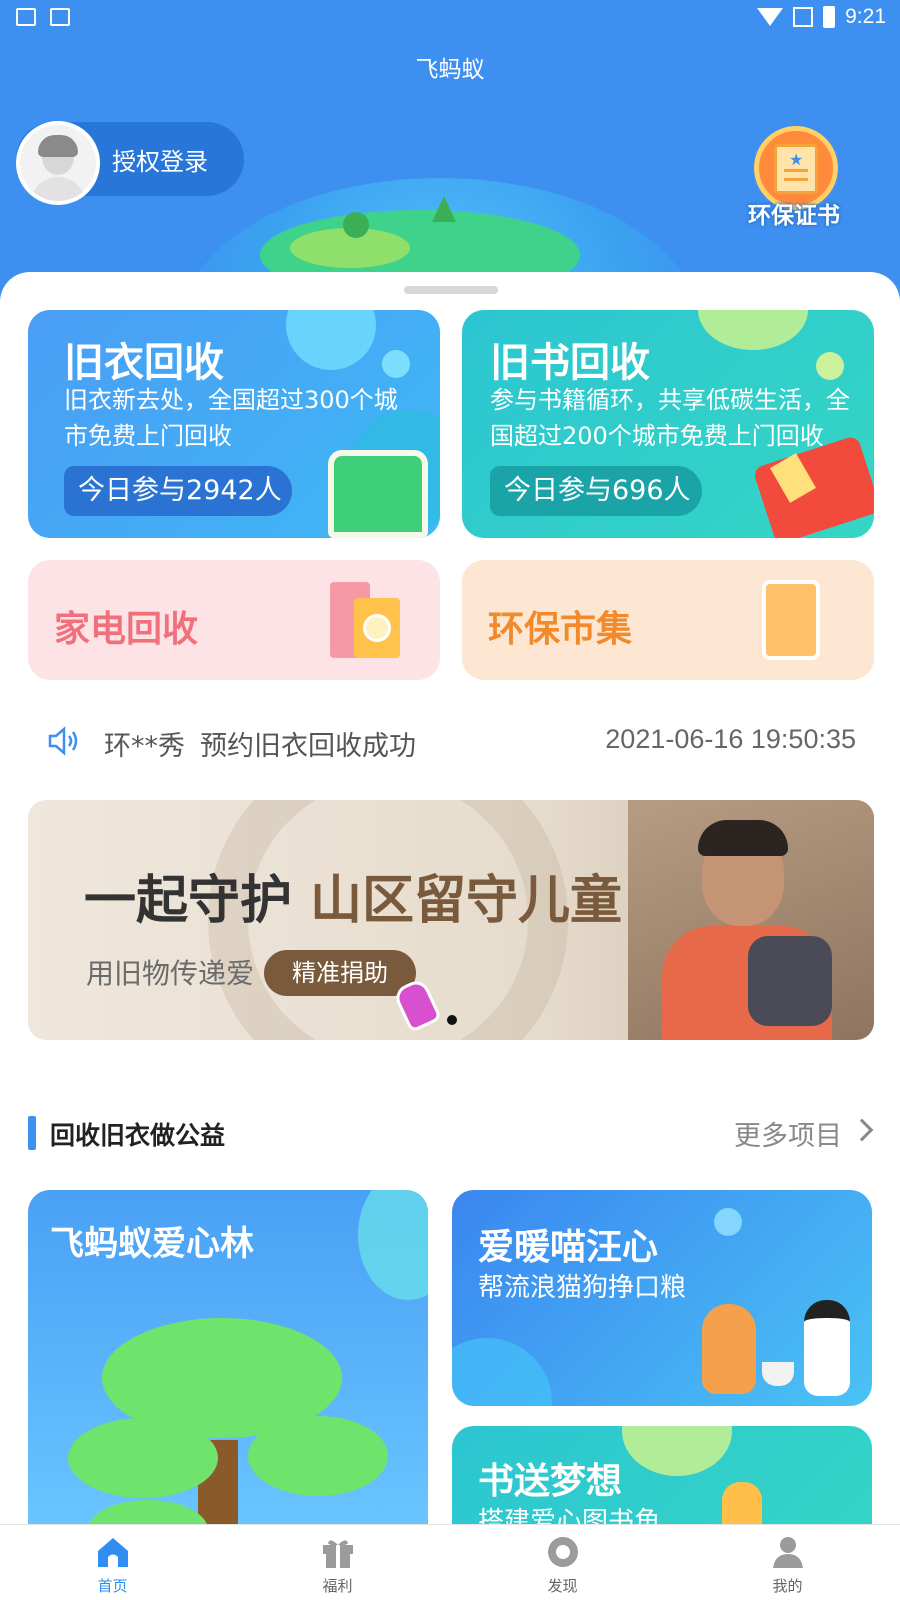 This screenshot has height=1600, width=900. What do you see at coordinates (450, 70) in the screenshot?
I see `app-title: 飞蚂蚁` at bounding box center [450, 70].